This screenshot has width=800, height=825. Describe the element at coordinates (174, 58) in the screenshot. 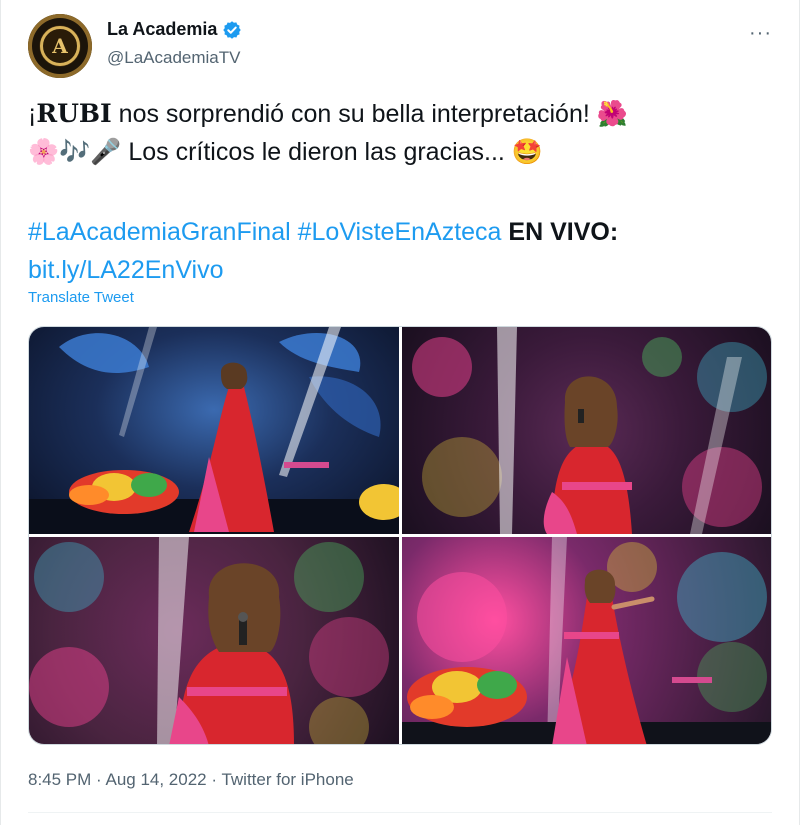

I see `author-handle: @LaAcademiaTV` at that location.